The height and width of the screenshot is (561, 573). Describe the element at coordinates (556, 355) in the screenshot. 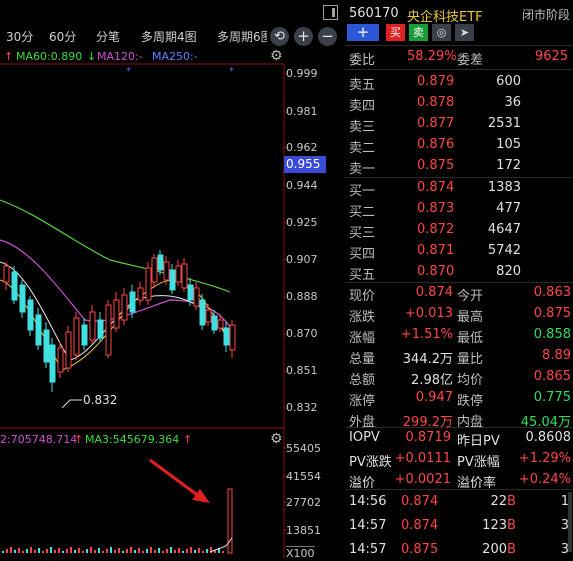

I see `stat-value: 8.89` at that location.